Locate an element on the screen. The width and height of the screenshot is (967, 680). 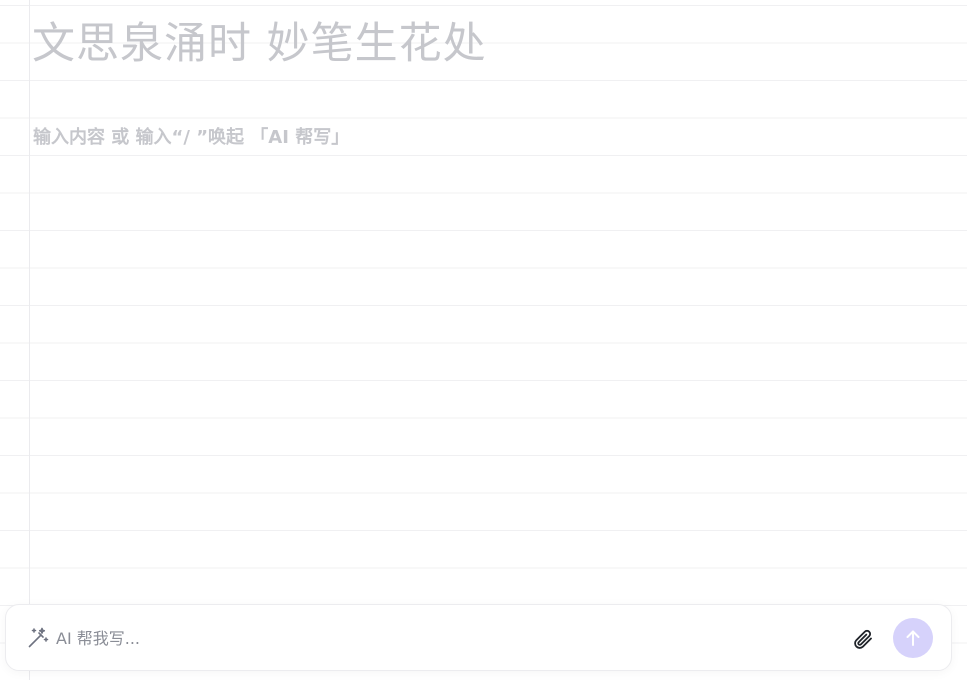
document-title-placeholder: 文思泉涌时 妙笔生花处 is located at coordinates (259, 44).